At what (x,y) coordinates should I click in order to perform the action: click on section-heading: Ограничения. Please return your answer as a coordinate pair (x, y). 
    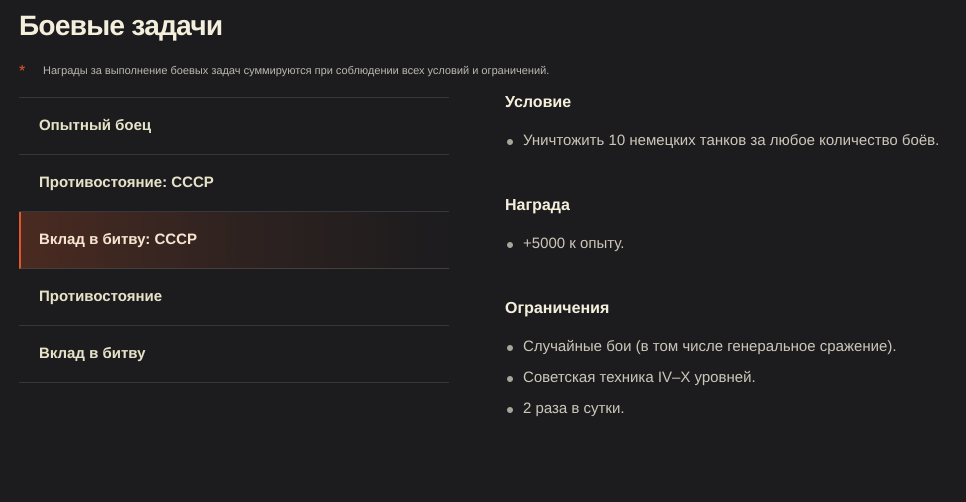
    Looking at the image, I should click on (557, 309).